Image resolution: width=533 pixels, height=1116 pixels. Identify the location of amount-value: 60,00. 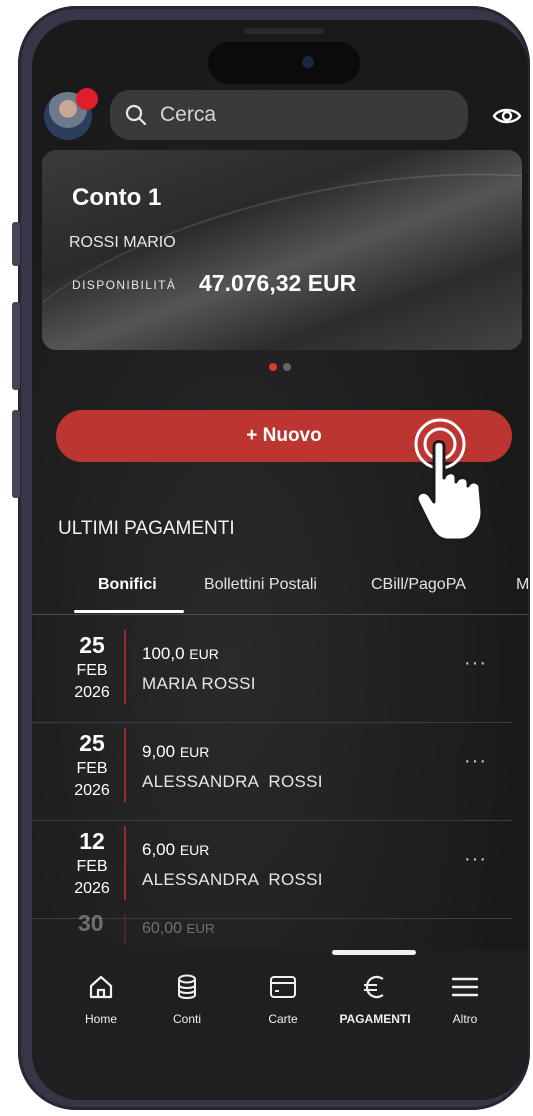
(162, 928).